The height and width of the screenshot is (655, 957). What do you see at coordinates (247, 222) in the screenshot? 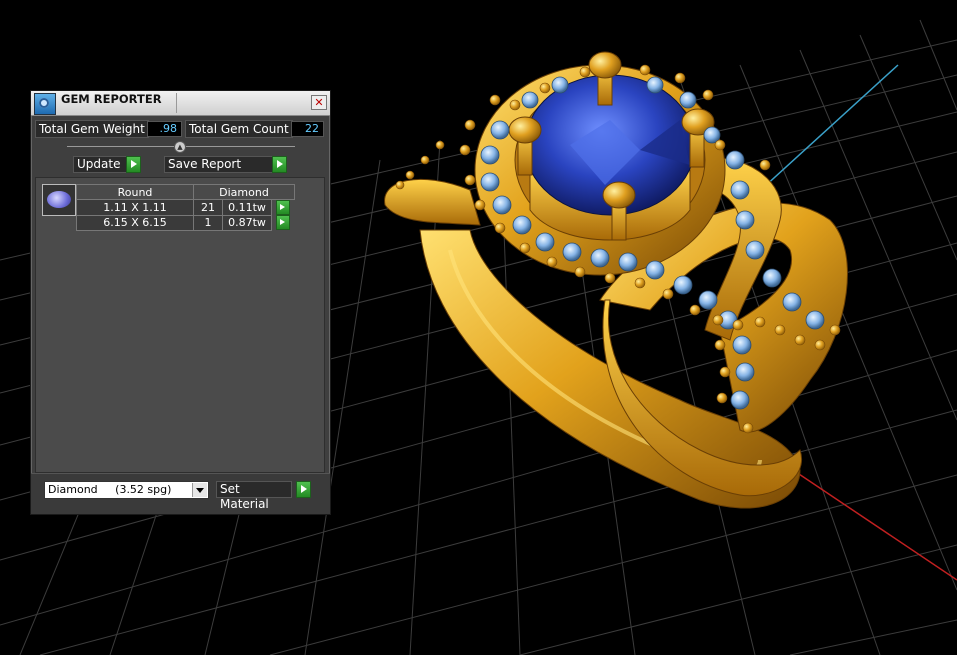
I see `gem-weight-cell: 0.87tw` at bounding box center [247, 222].